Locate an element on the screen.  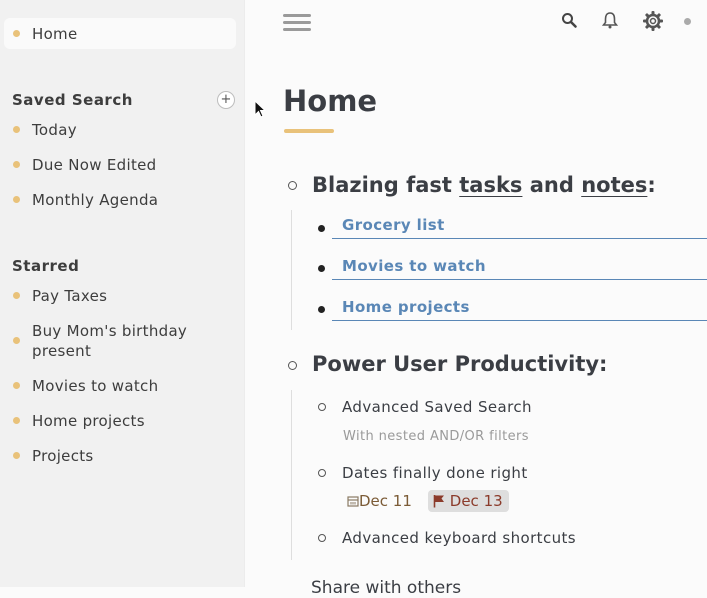
section-heading-productivity: Power User Productivity: is located at coordinates (460, 364).